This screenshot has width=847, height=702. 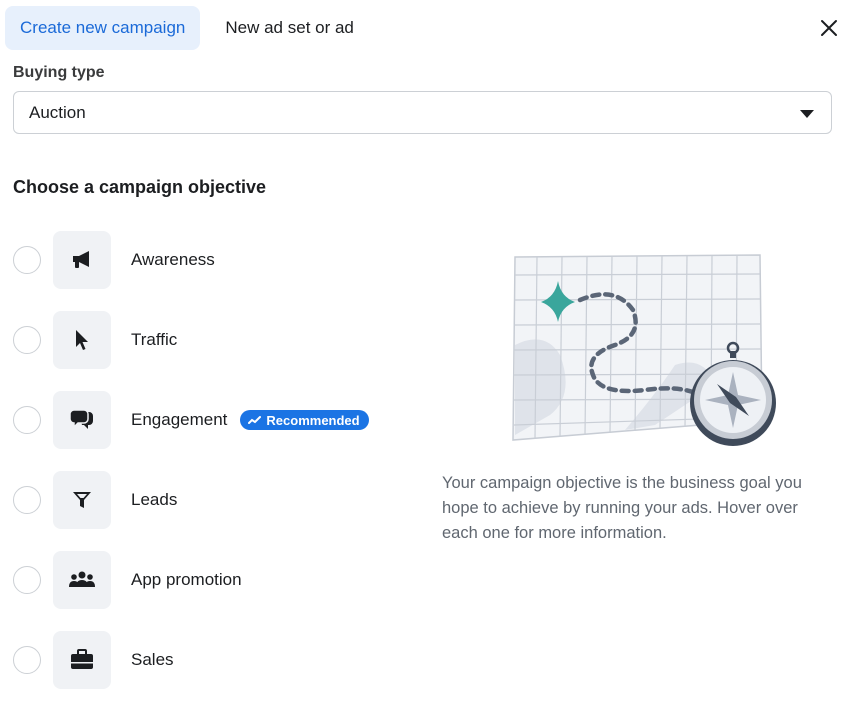 What do you see at coordinates (154, 499) in the screenshot?
I see `objective-label: Leads` at bounding box center [154, 499].